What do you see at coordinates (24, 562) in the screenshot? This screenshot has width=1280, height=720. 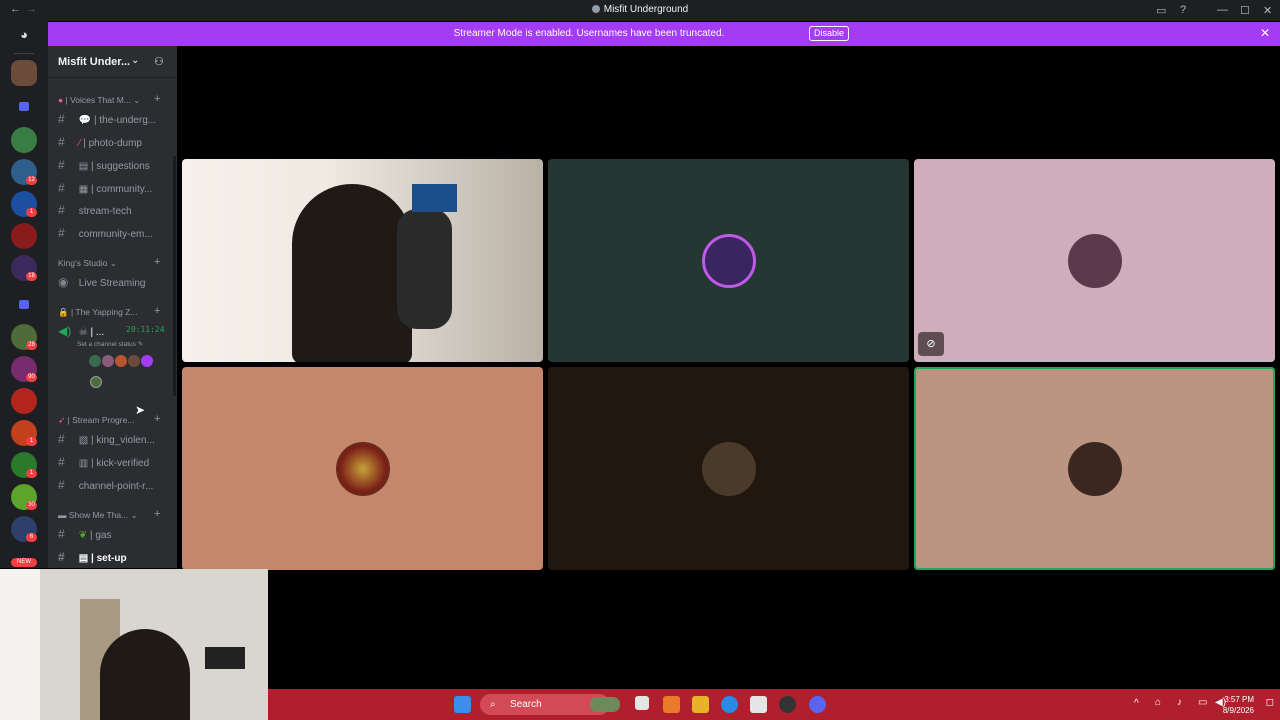 I see `new-badge: NEW` at bounding box center [24, 562].